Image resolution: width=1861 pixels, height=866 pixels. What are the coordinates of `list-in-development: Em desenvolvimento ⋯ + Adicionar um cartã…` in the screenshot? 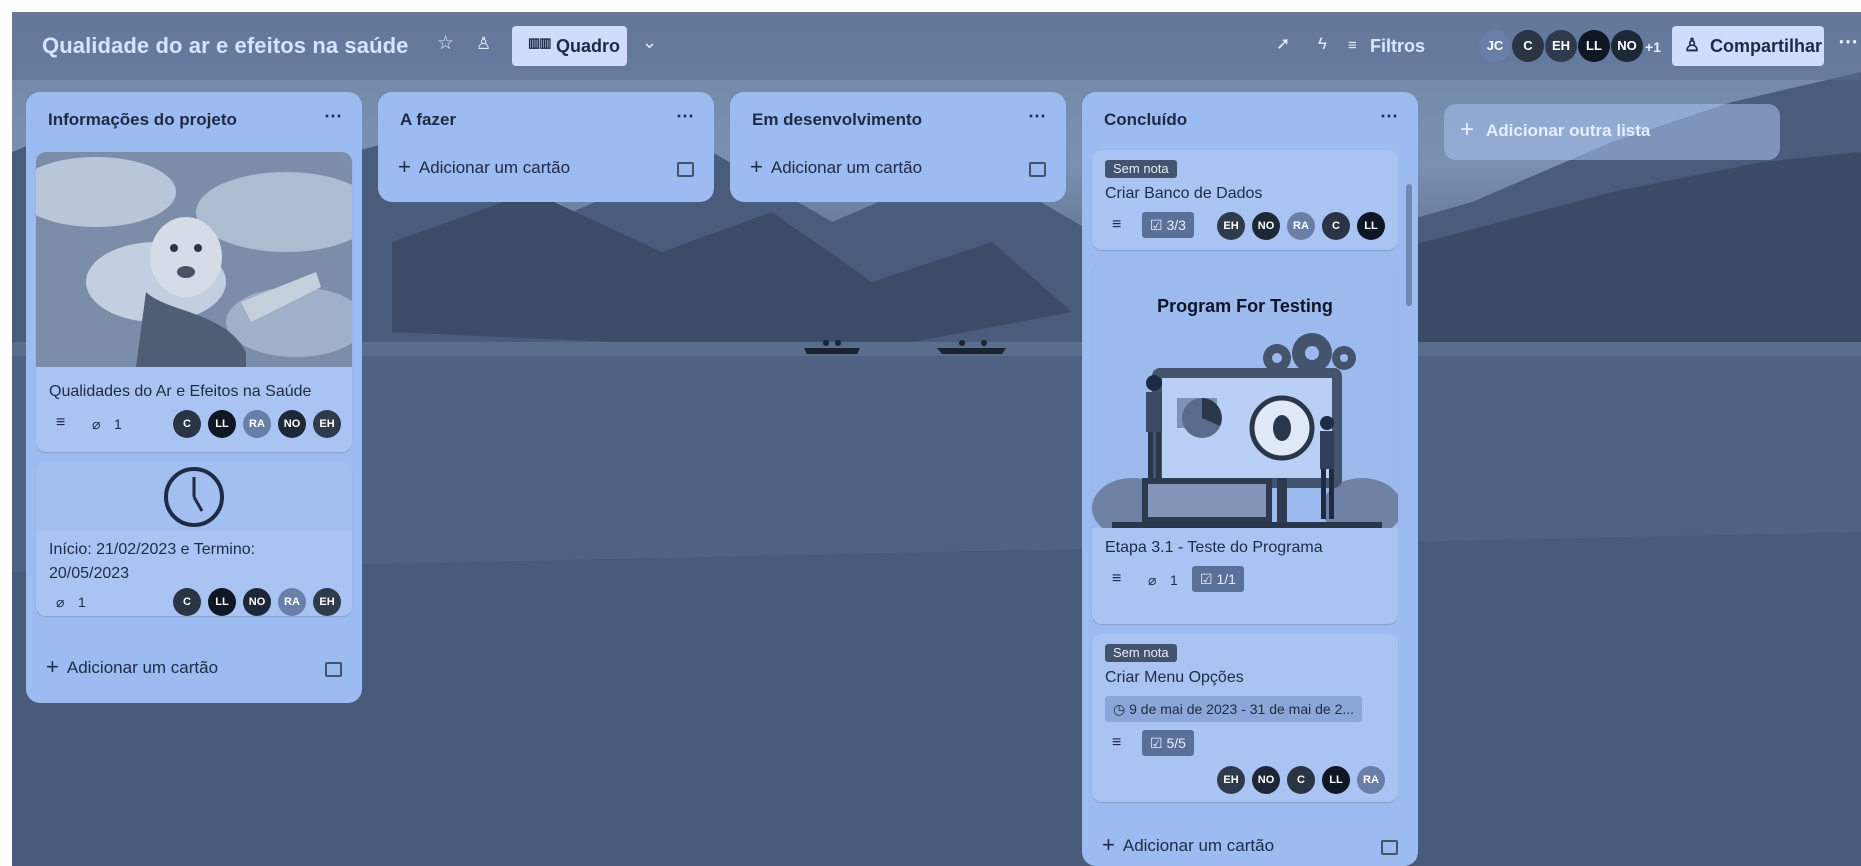 It's located at (898, 147).